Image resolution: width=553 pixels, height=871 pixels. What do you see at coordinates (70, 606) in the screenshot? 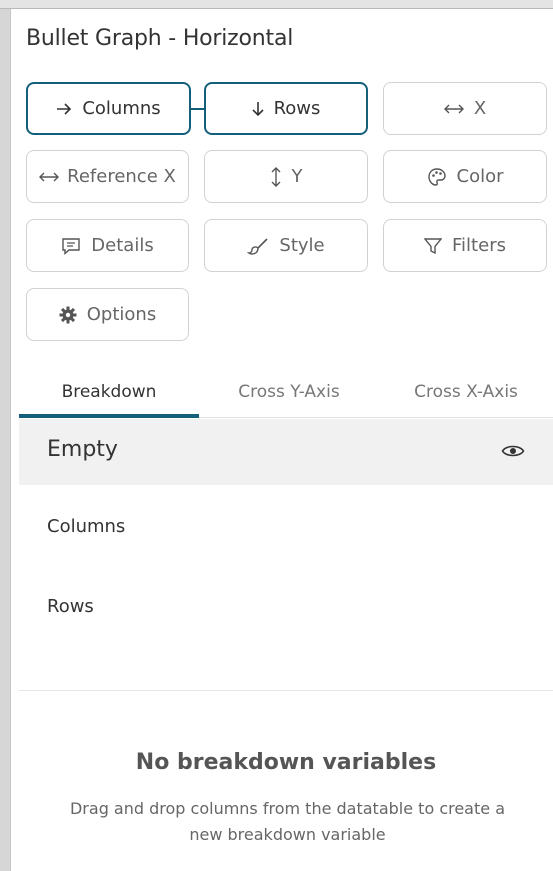
I see `rows-label: Rows` at bounding box center [70, 606].